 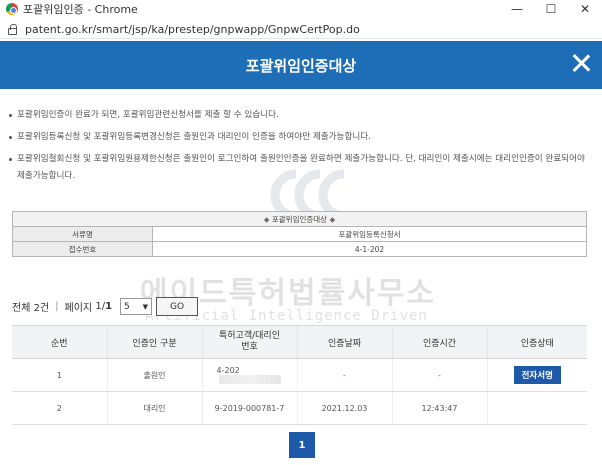 What do you see at coordinates (177, 306) in the screenshot?
I see `go-button: GO` at bounding box center [177, 306].